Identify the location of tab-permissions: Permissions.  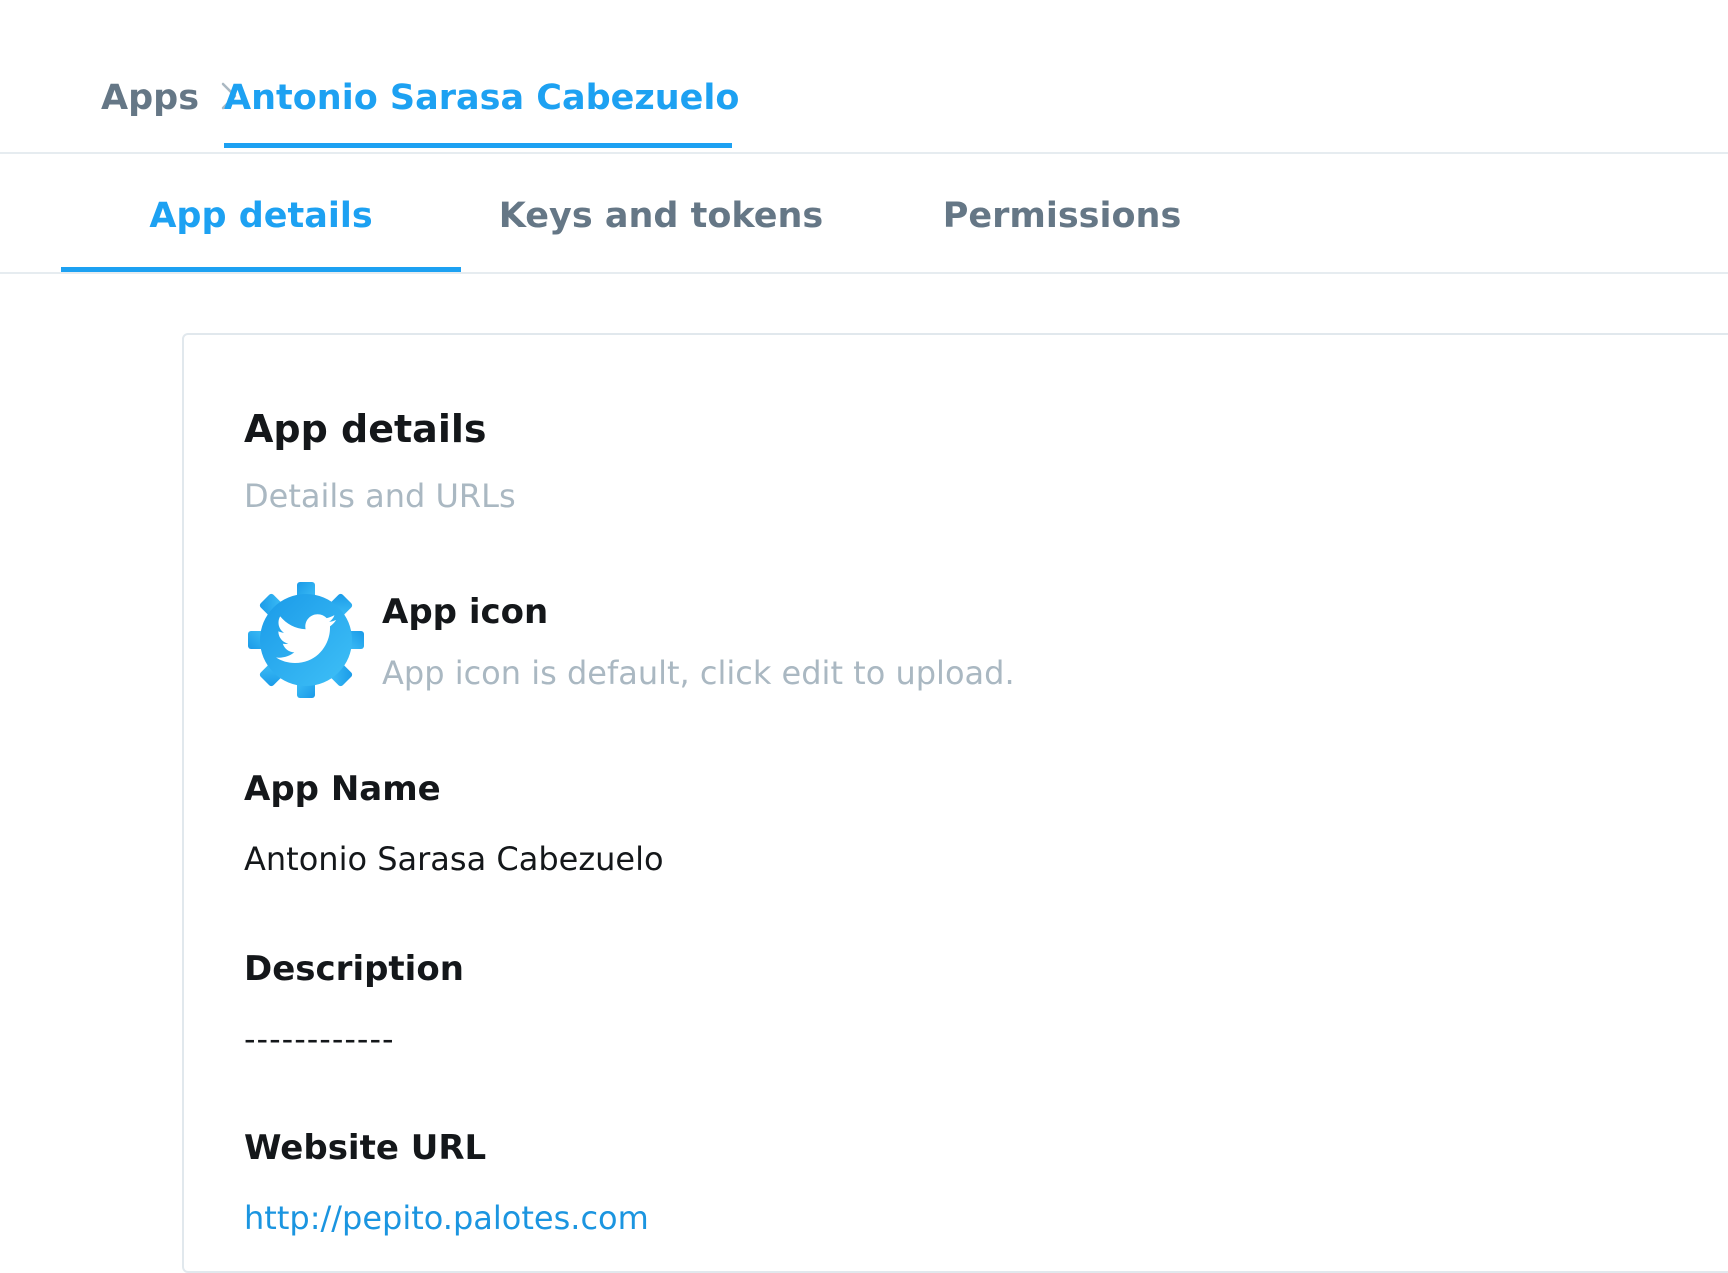
(1062, 212).